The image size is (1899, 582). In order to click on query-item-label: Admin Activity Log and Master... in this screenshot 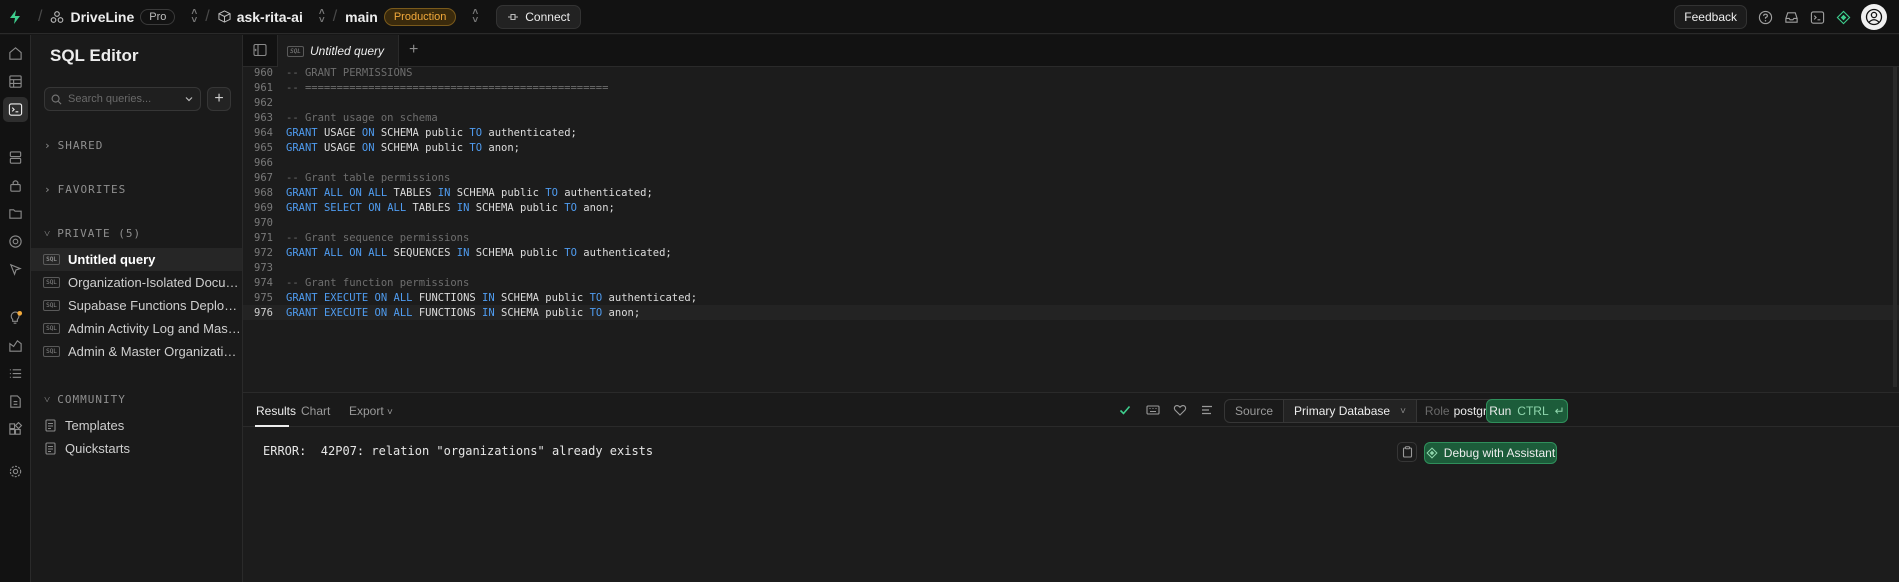, I will do `click(155, 328)`.